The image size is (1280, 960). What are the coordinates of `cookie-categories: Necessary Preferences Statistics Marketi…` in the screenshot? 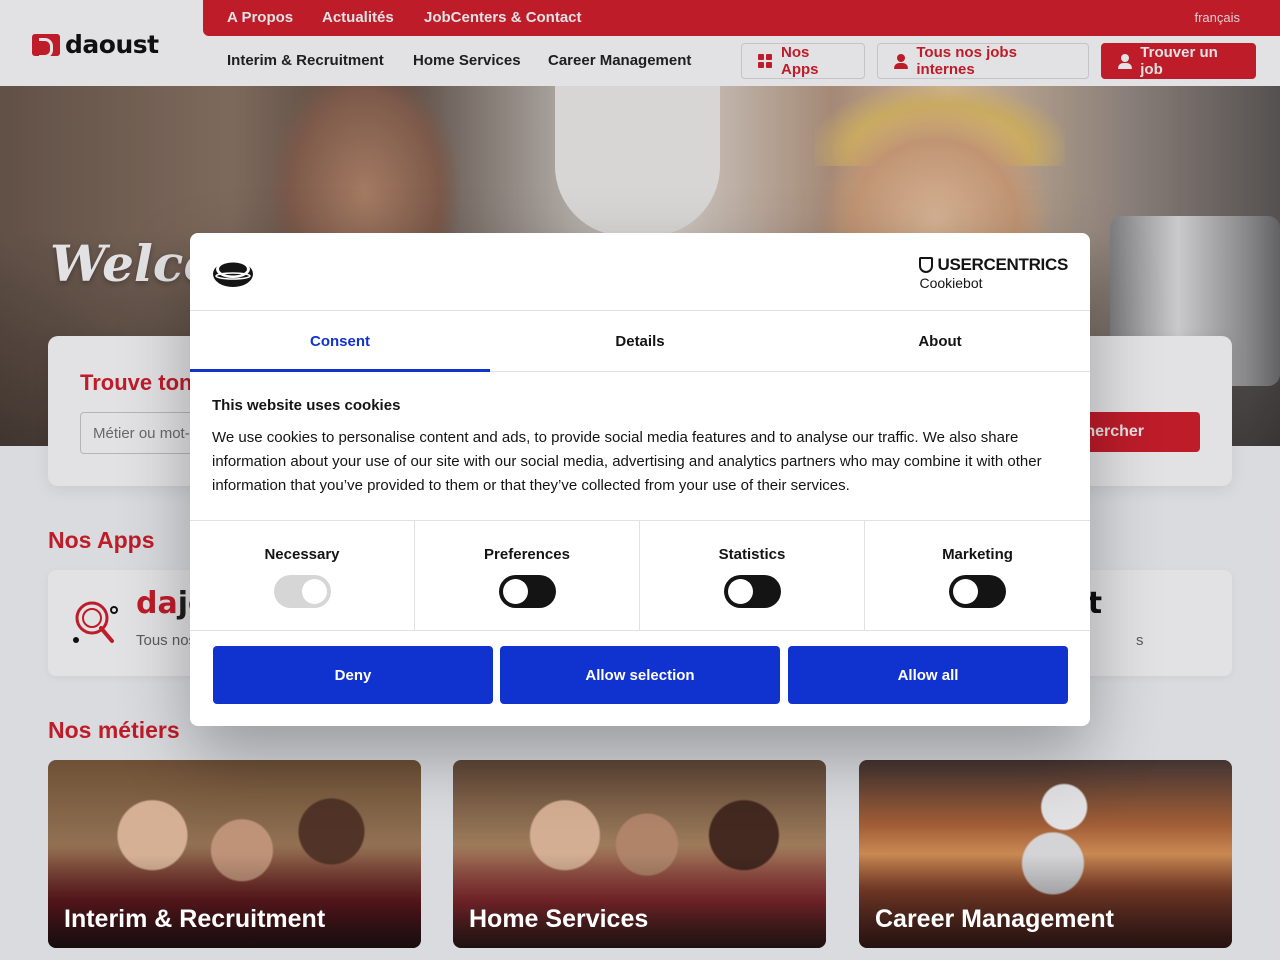 It's located at (640, 575).